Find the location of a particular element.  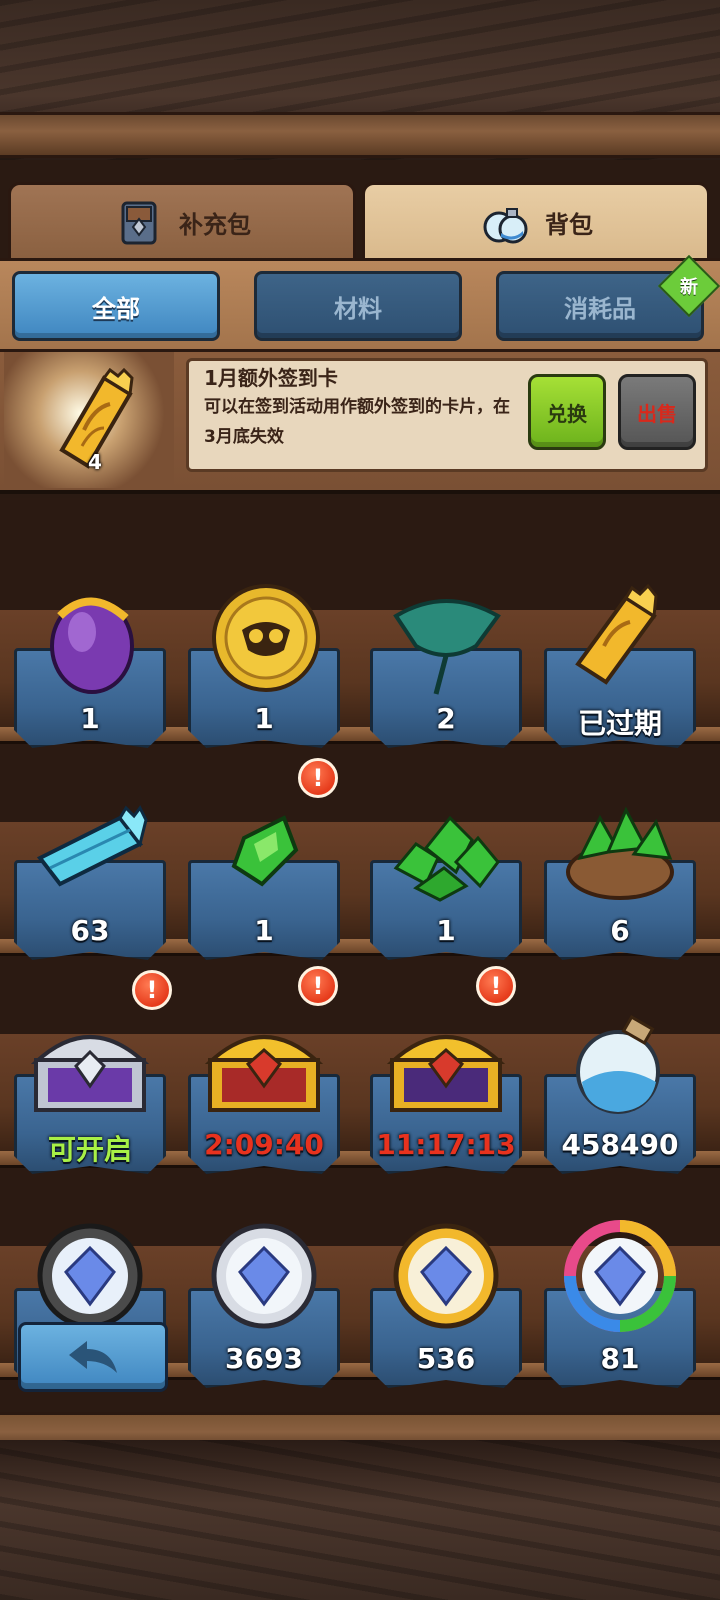

lotus-leaf-icon is located at coordinates (447, 647).